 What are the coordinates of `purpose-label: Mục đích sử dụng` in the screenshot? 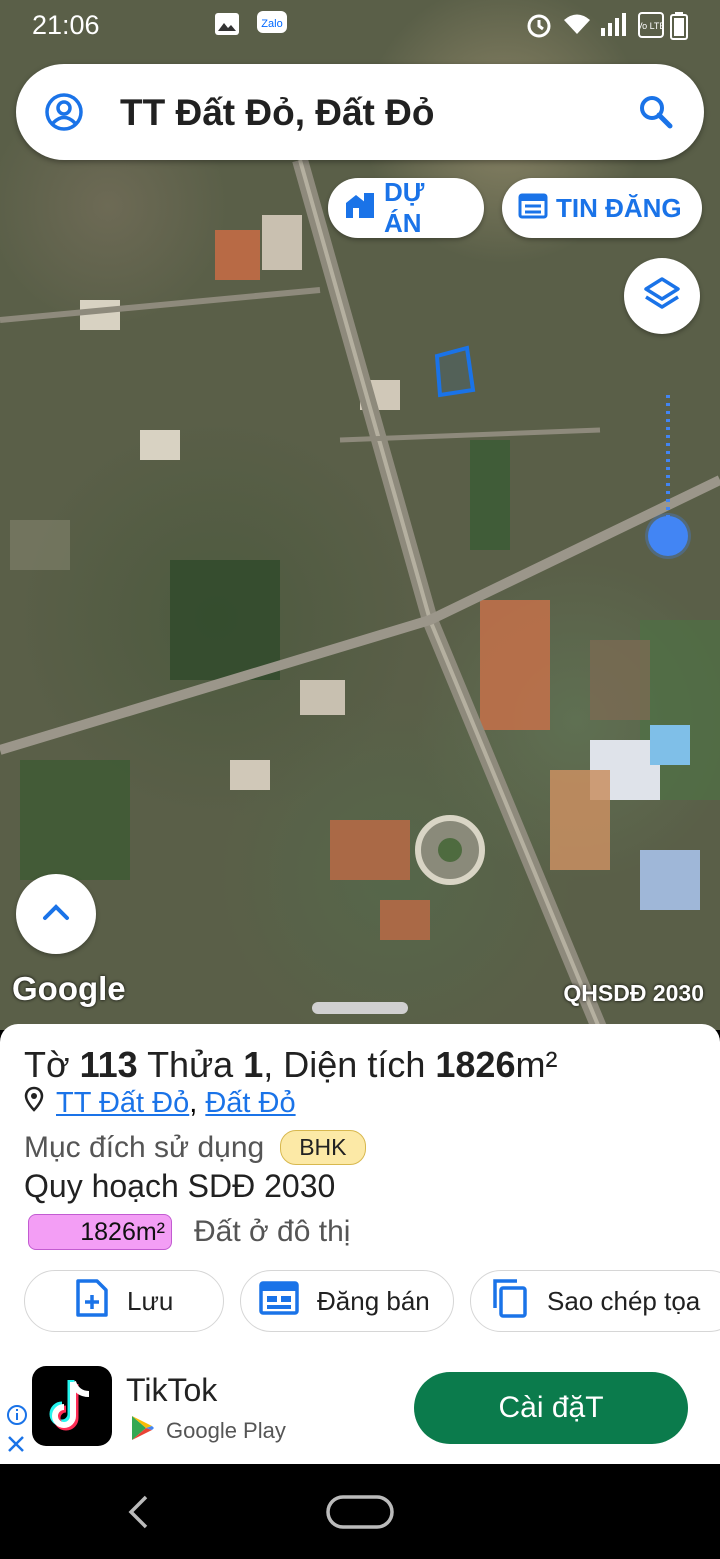 It's located at (144, 1147).